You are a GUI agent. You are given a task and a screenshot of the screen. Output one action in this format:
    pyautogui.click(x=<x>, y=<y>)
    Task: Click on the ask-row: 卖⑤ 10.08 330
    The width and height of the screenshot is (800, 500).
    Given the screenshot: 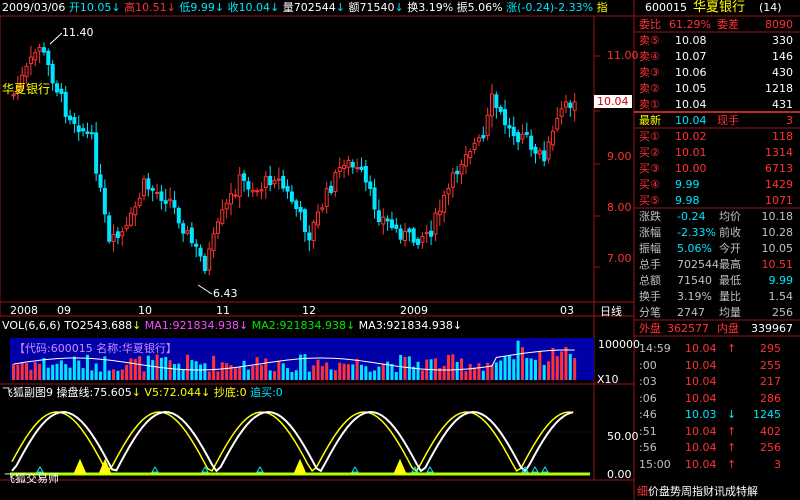 What is the action you would take?
    pyautogui.click(x=717, y=41)
    